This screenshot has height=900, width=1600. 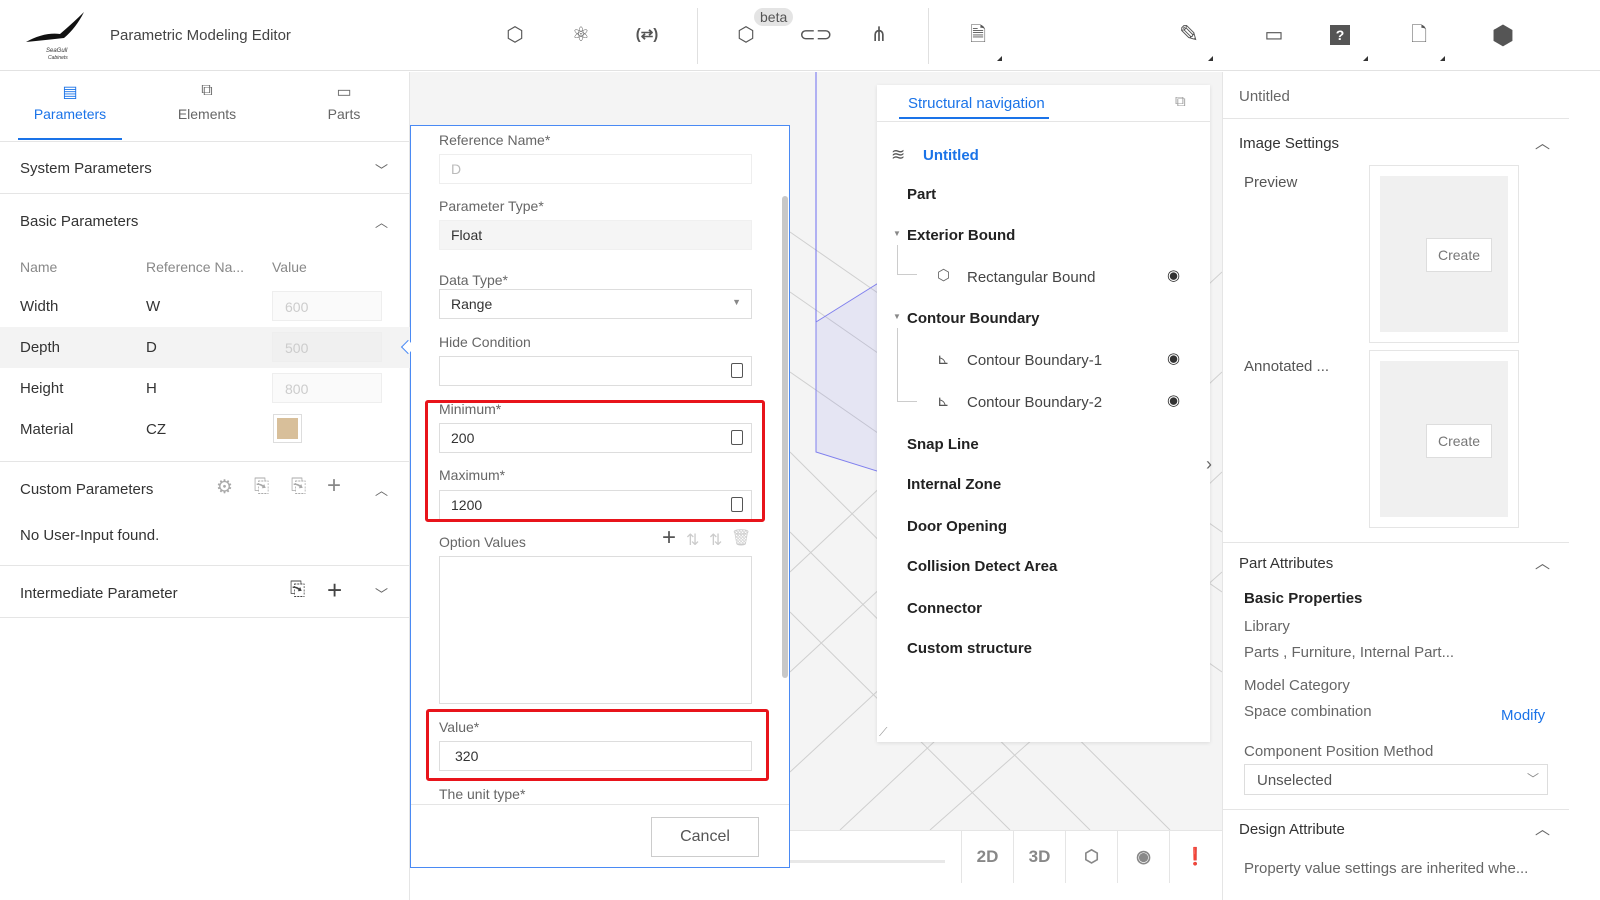 I want to click on position-method-select: Unselected ﹀, so click(x=1396, y=779).